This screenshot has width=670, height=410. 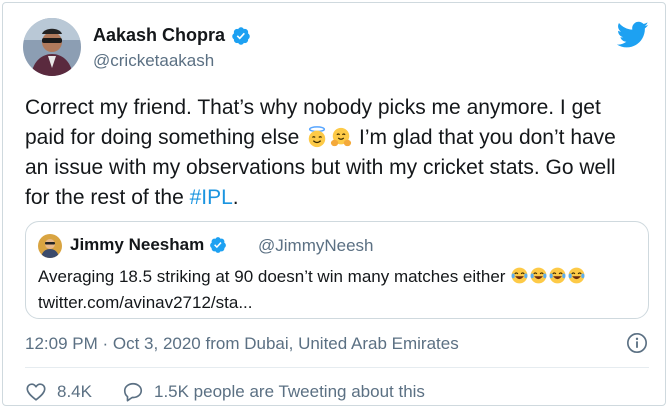 I want to click on quoted-author-name-row: Jimmy Neesham, so click(x=148, y=245).